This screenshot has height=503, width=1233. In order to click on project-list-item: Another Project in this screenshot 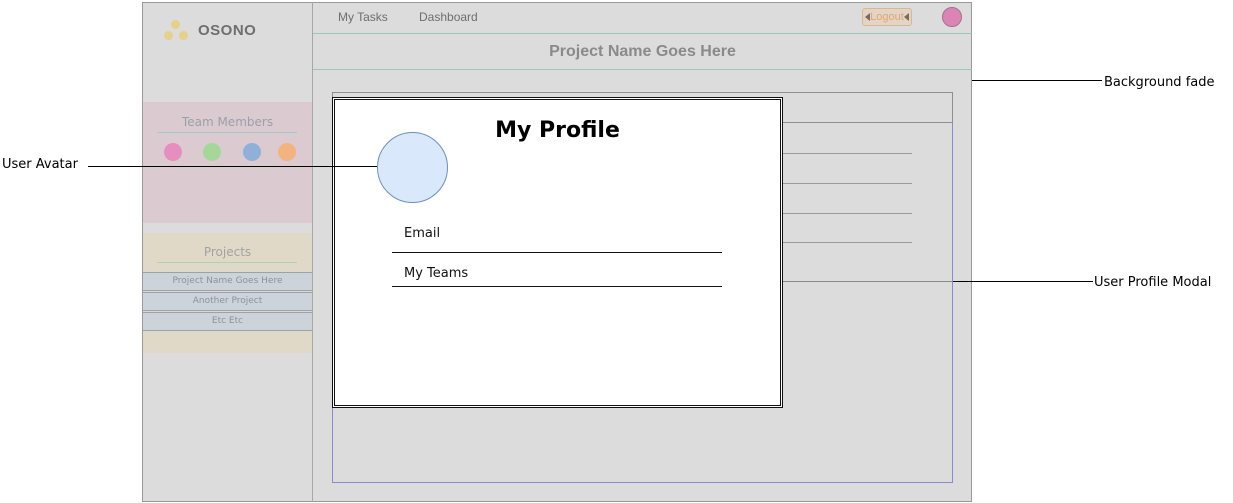, I will do `click(227, 301)`.